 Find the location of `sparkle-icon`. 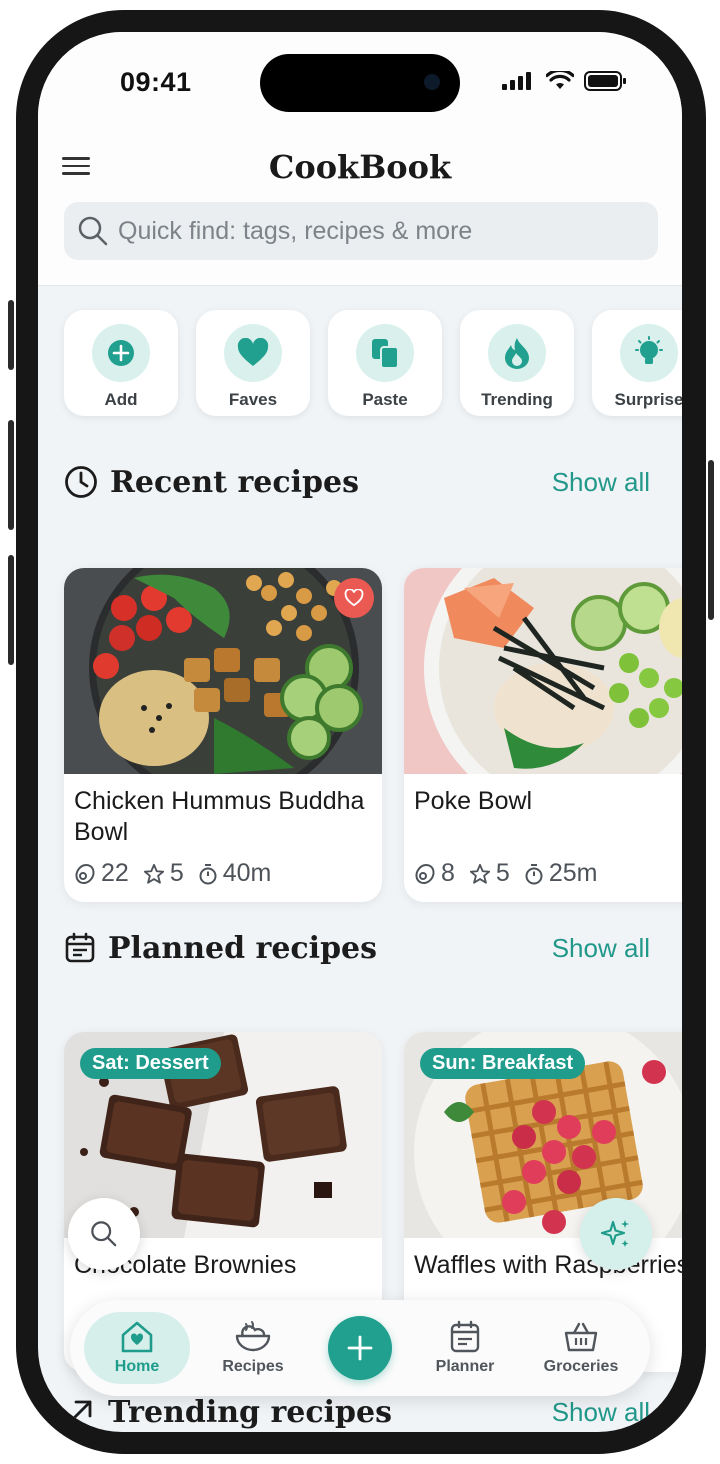

sparkle-icon is located at coordinates (614, 1233).